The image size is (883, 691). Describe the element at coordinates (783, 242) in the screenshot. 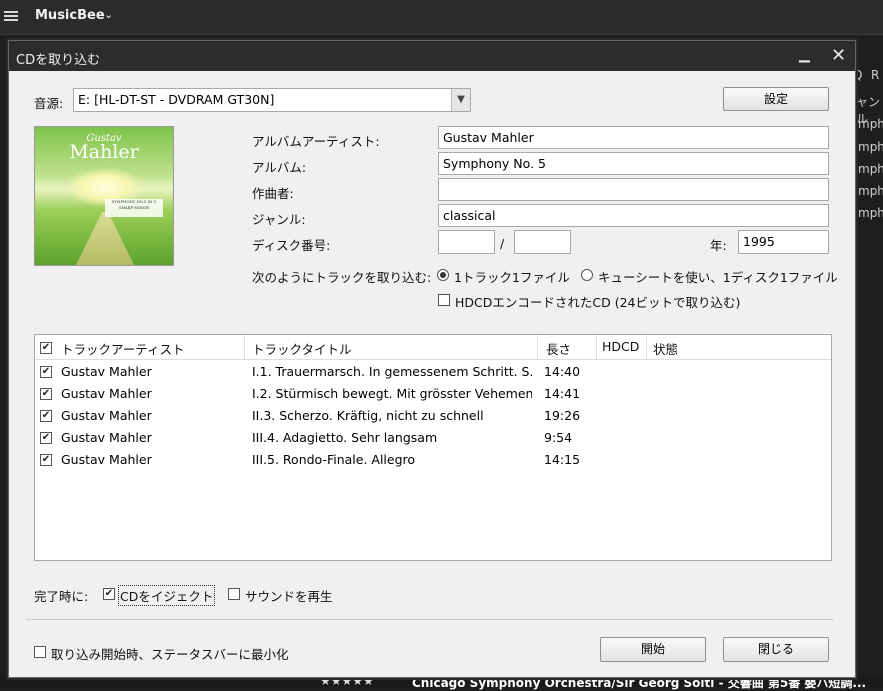

I see `year-field: 1995` at that location.